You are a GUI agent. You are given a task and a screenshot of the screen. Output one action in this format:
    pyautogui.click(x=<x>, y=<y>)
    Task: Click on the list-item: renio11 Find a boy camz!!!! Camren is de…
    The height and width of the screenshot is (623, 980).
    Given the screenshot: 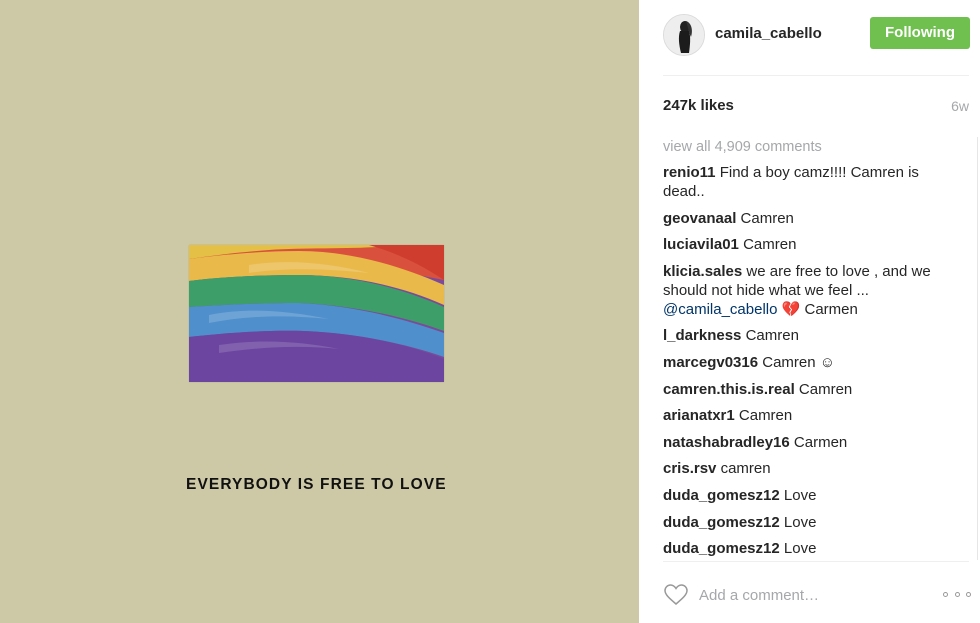 What is the action you would take?
    pyautogui.click(x=810, y=182)
    